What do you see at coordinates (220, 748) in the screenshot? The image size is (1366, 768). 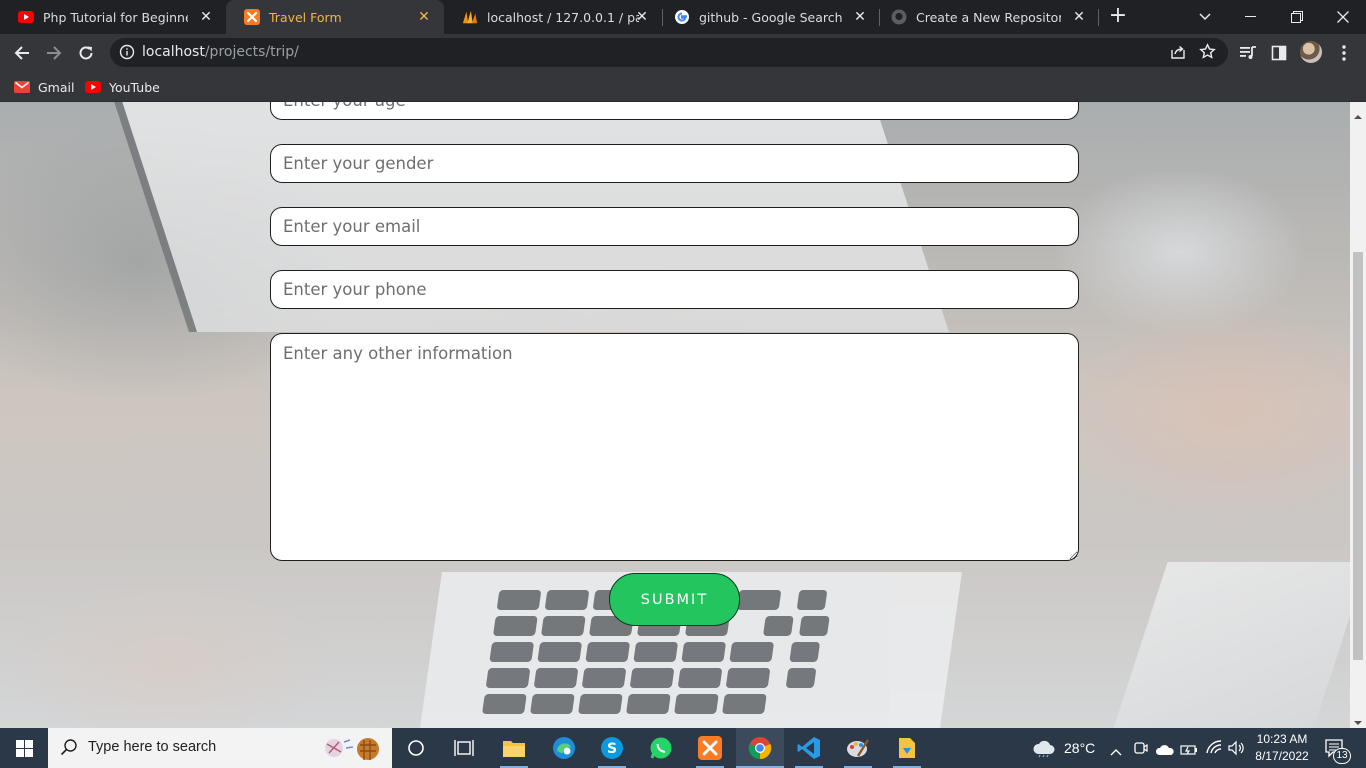 I see `taskbar-search-box: Type here to search` at bounding box center [220, 748].